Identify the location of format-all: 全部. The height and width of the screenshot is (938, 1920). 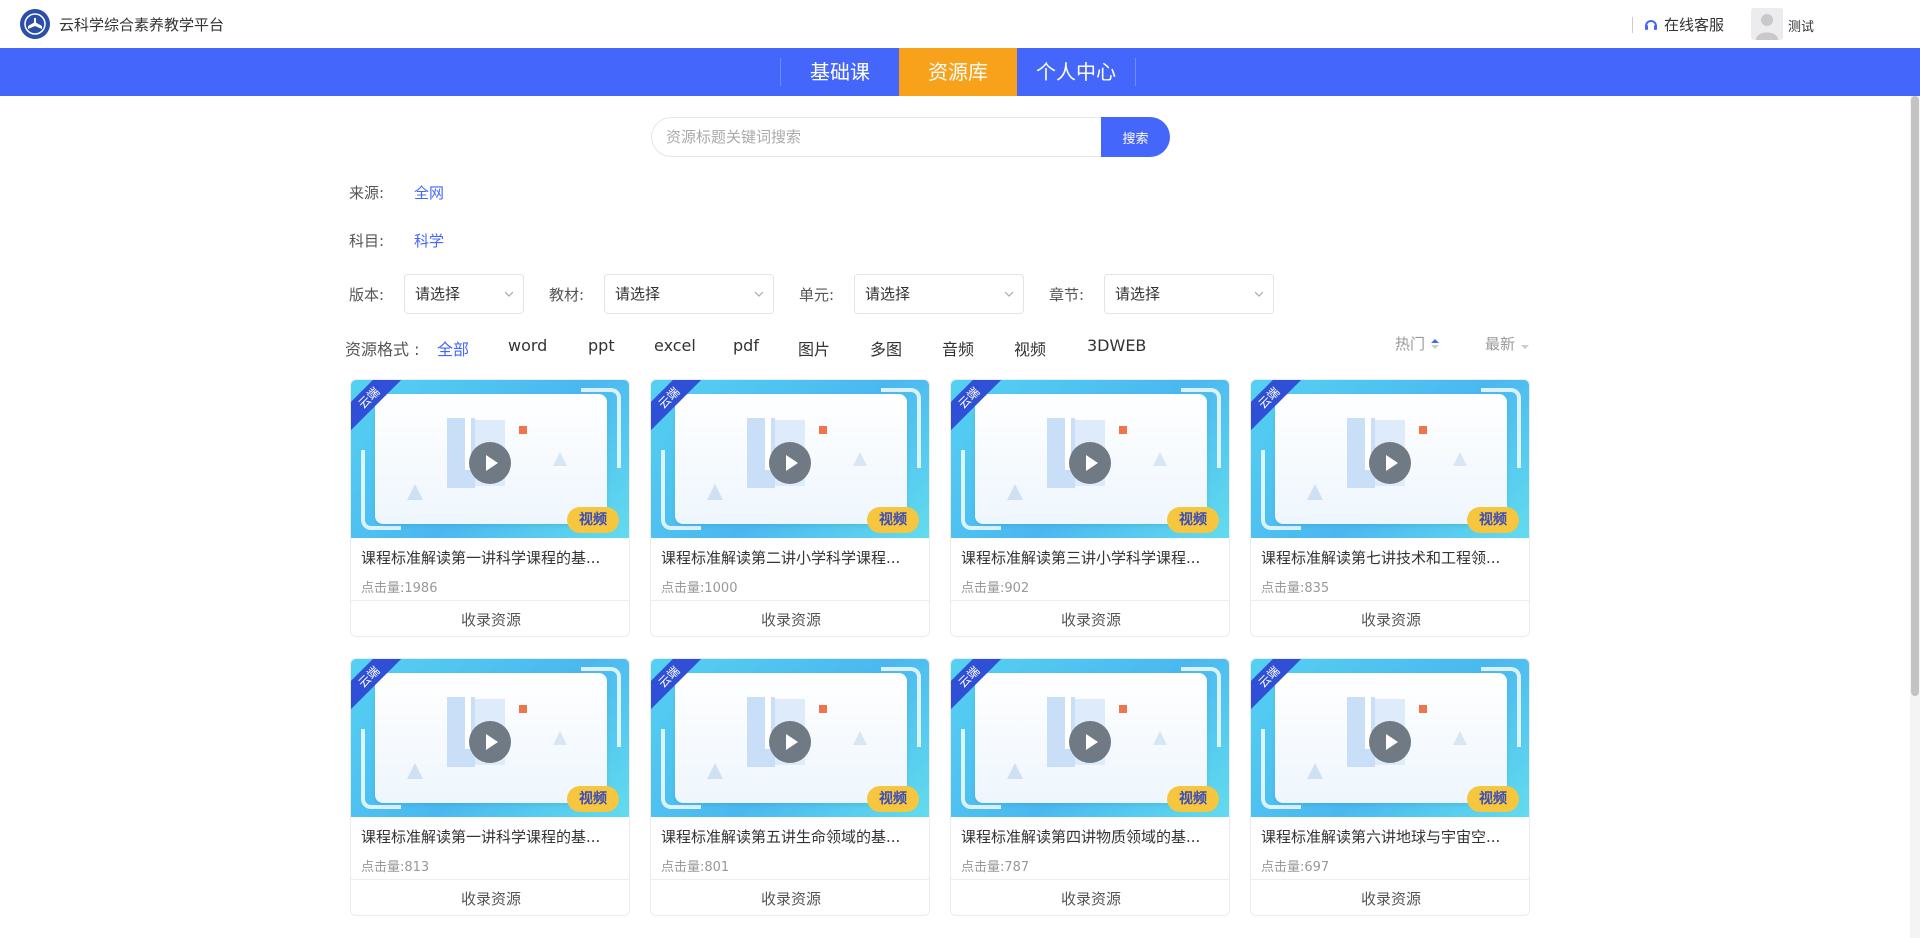
(453, 348).